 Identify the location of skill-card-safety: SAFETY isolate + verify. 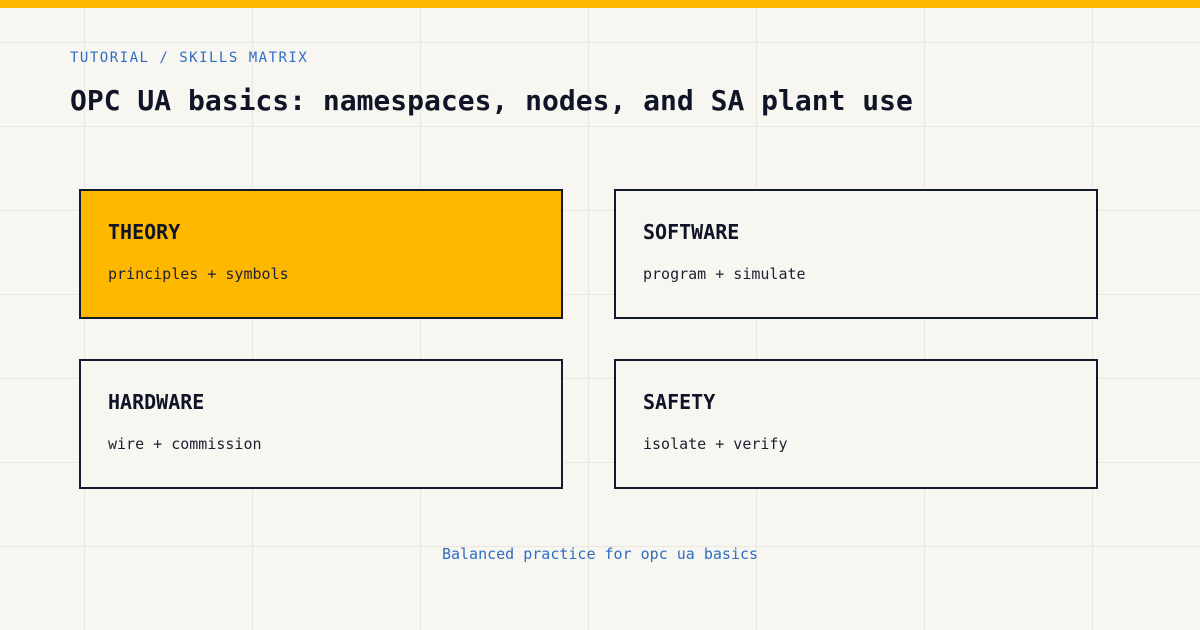
(856, 424).